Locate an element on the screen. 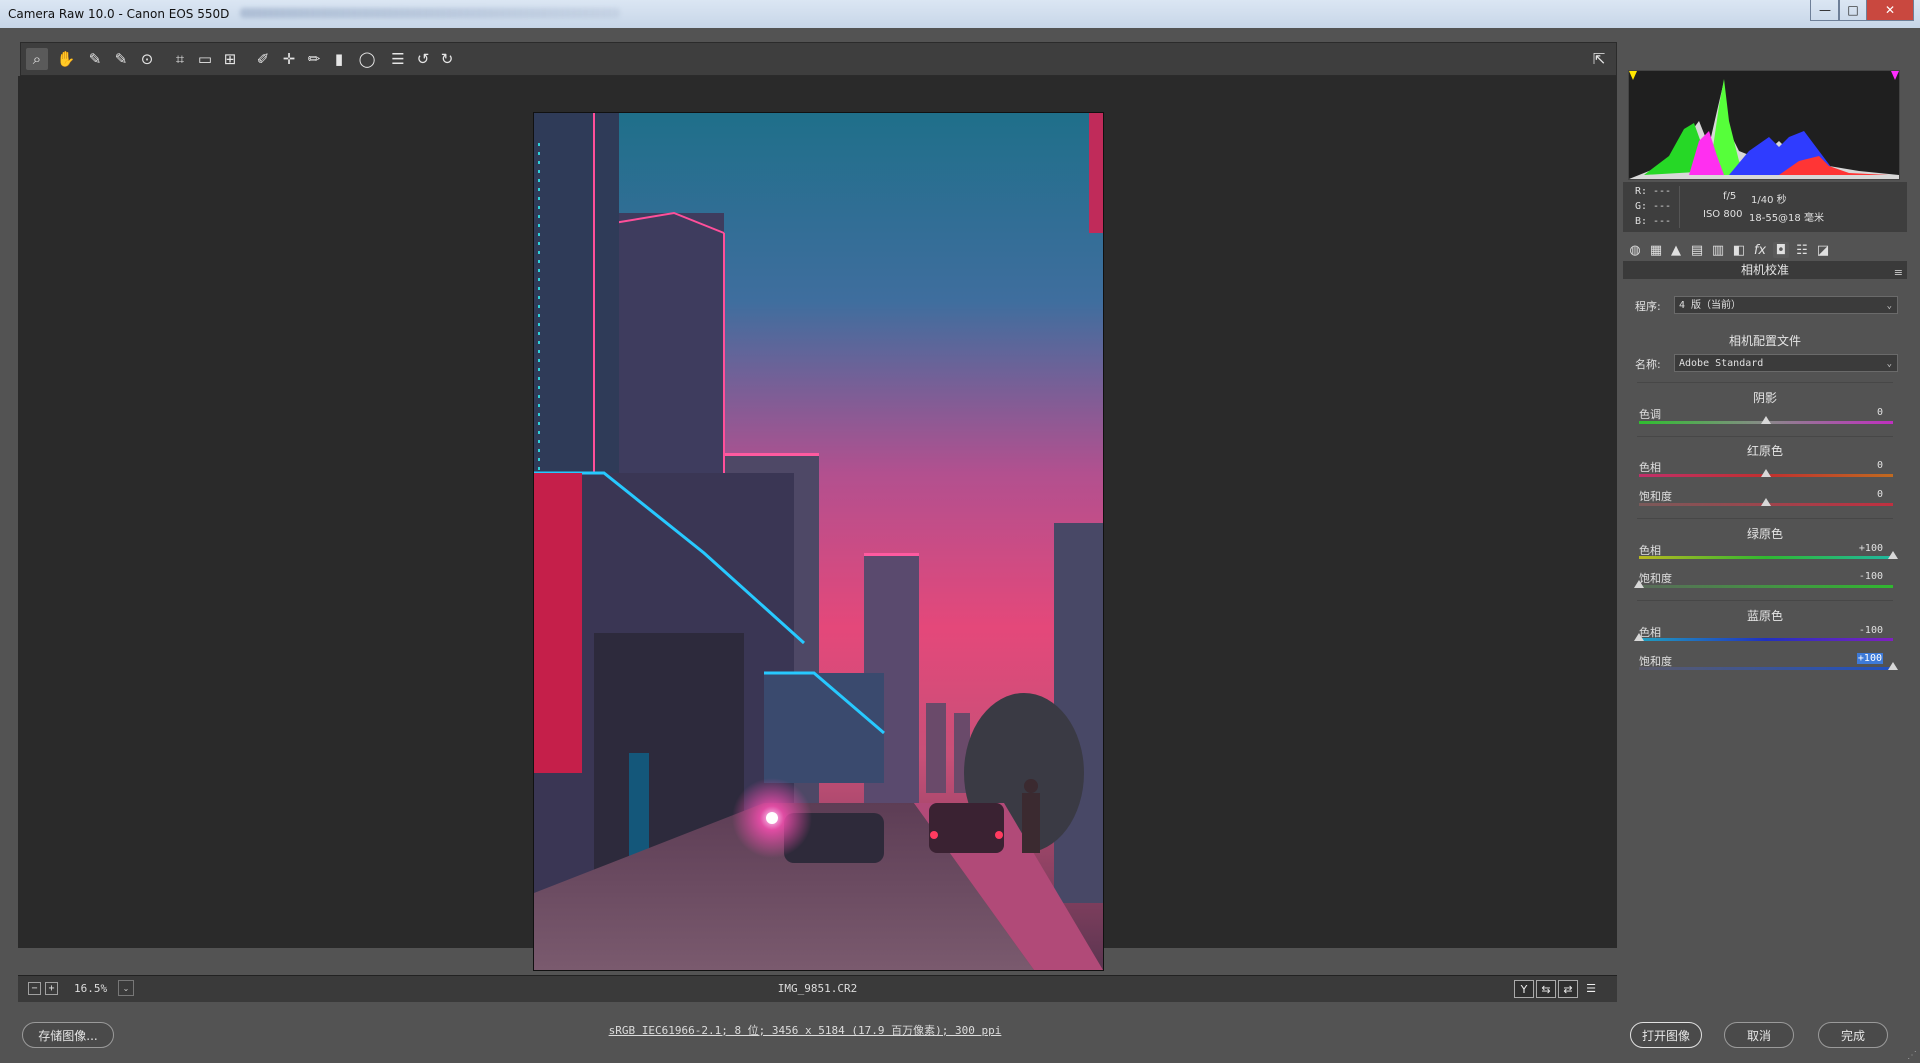 The image size is (1920, 1063). crop-tool: ⌗ is located at coordinates (180, 59).